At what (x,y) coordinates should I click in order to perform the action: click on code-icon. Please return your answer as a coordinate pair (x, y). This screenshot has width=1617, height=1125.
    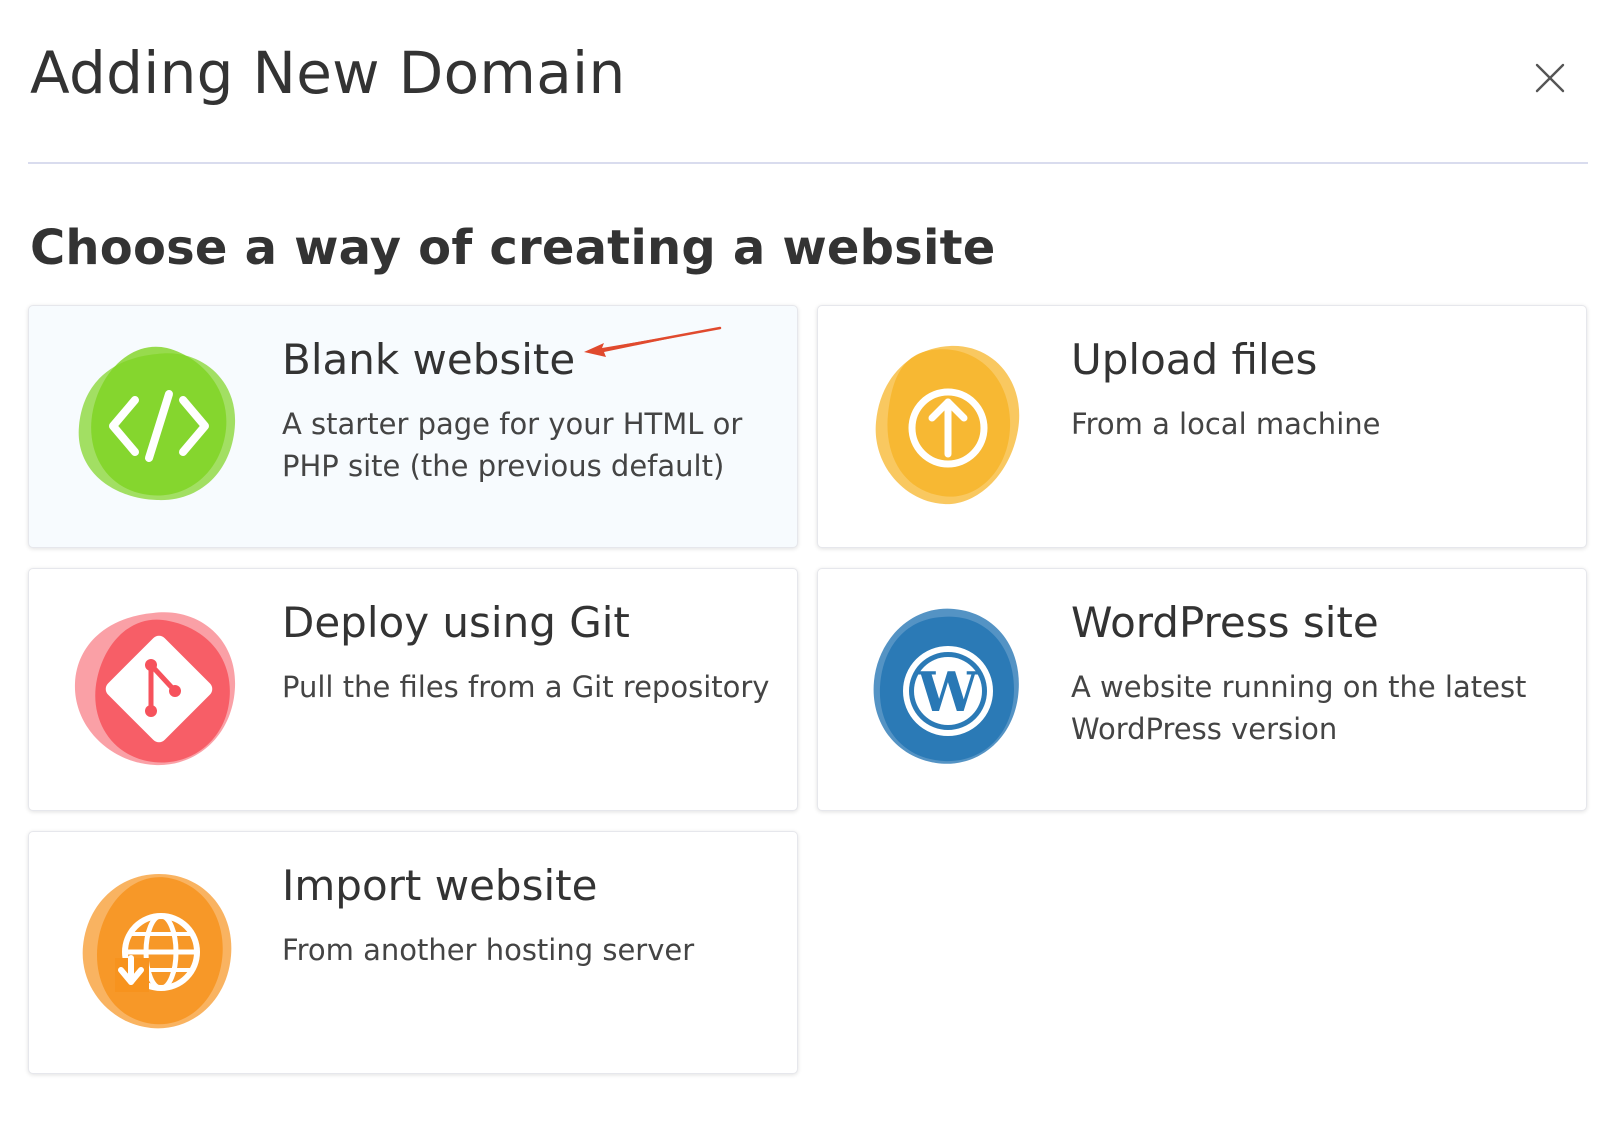
    Looking at the image, I should click on (157, 423).